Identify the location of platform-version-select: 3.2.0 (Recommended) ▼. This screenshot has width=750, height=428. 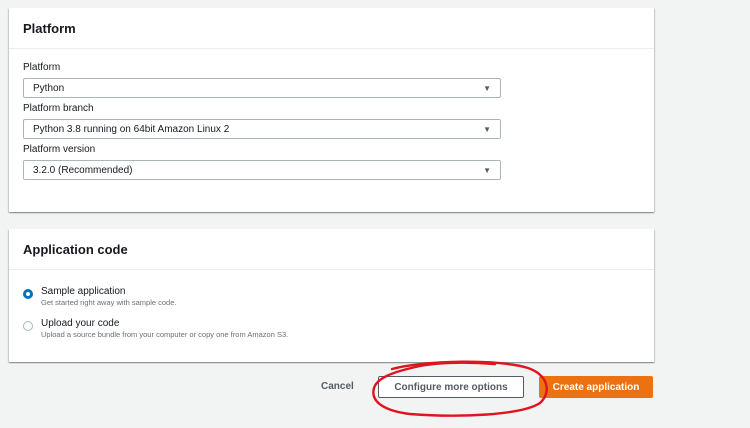
(262, 170).